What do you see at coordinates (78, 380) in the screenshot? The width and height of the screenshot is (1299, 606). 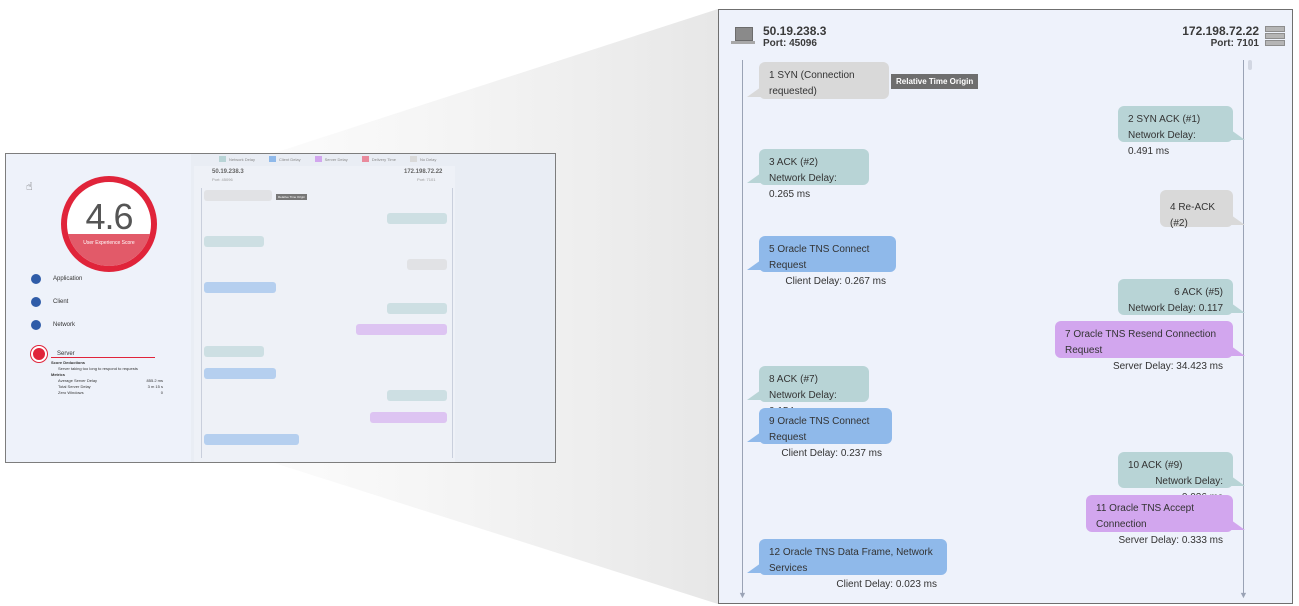 I see `metric-label: Average Server Delay` at bounding box center [78, 380].